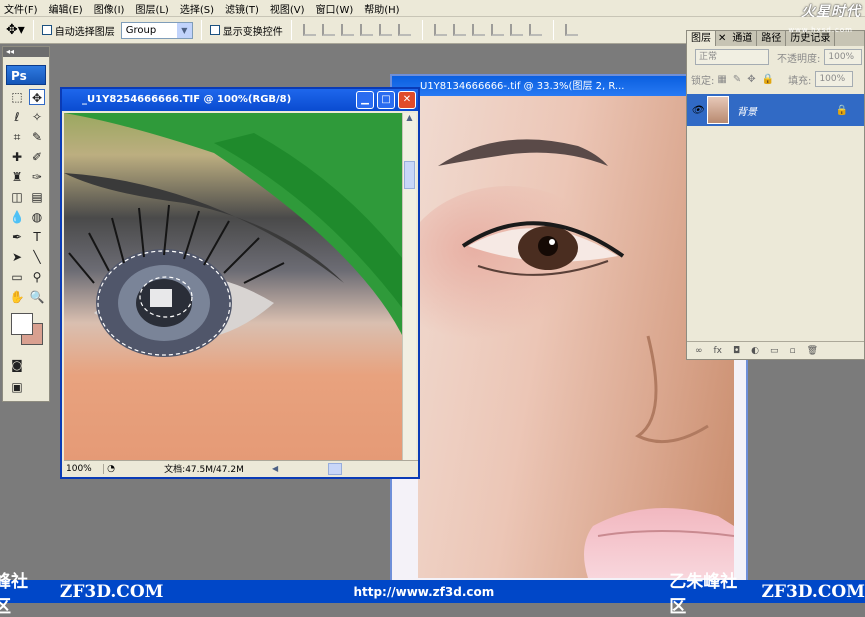  What do you see at coordinates (17, 117) in the screenshot?
I see `lasso-tool-icon: ℓ` at bounding box center [17, 117].